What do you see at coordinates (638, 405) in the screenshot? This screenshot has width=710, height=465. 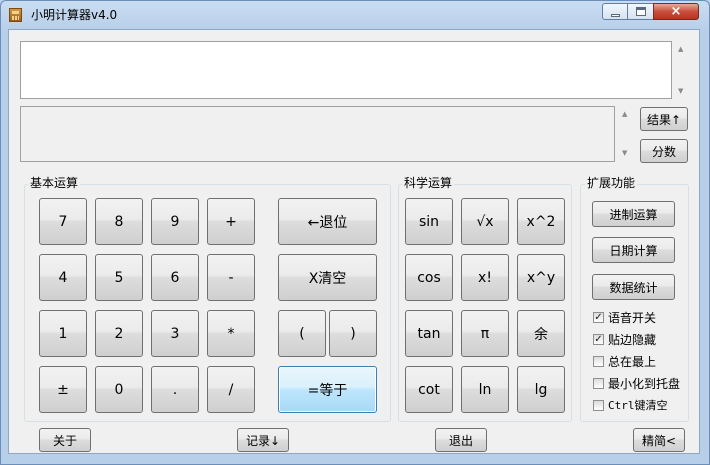 I see `option-label: Ctrl键清空` at bounding box center [638, 405].